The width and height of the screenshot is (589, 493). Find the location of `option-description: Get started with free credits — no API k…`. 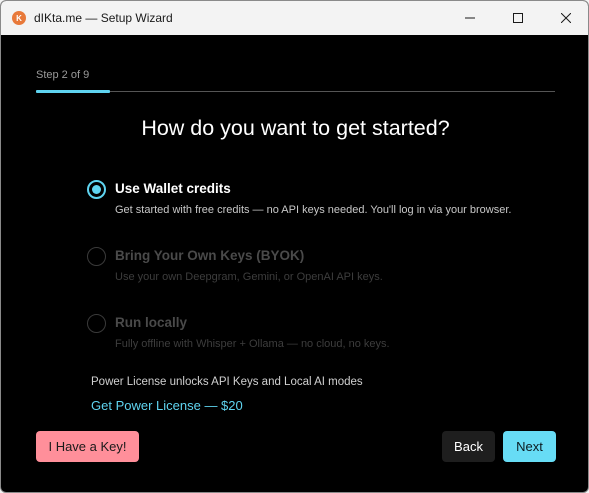

option-description: Get started with free credits — no API k… is located at coordinates (313, 210).